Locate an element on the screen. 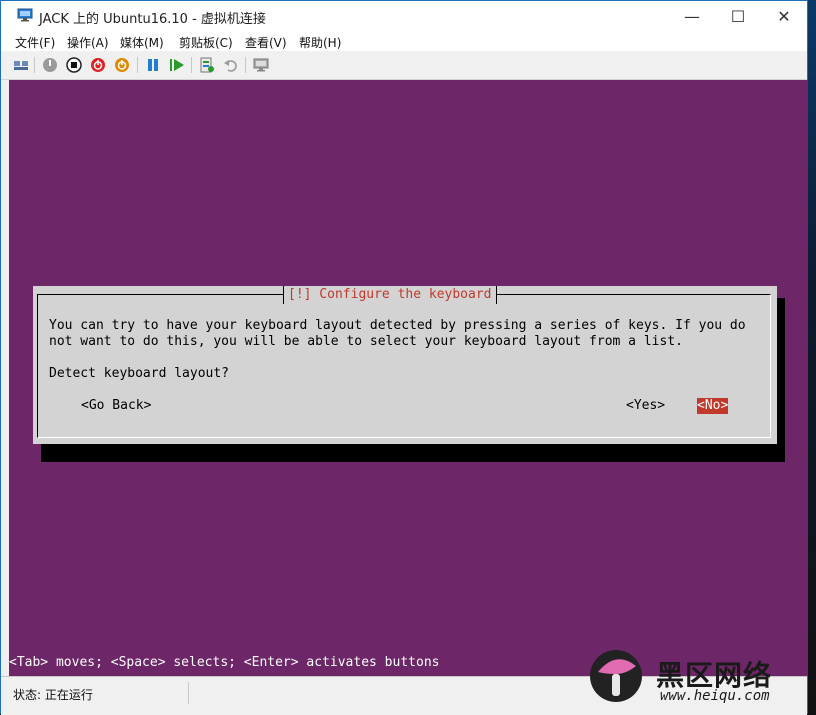  revert-icon is located at coordinates (231, 65).